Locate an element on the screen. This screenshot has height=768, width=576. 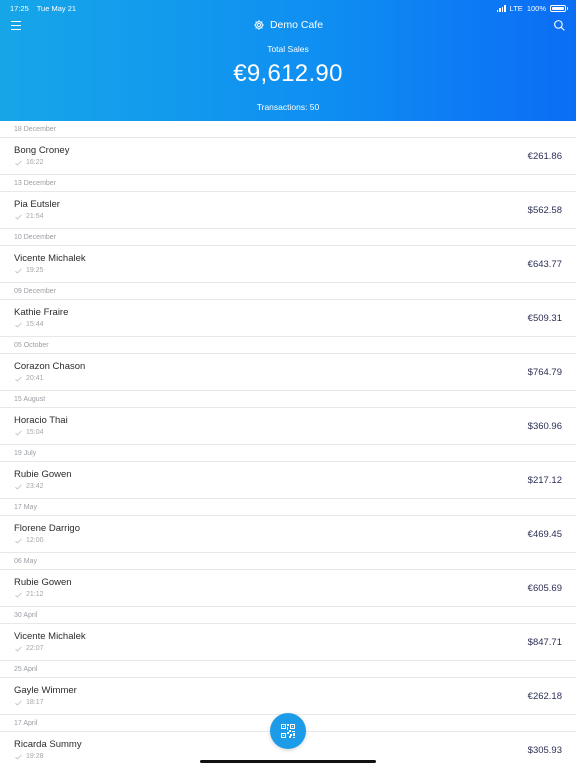
transaction-meta: 23:42 is located at coordinates (29, 486).